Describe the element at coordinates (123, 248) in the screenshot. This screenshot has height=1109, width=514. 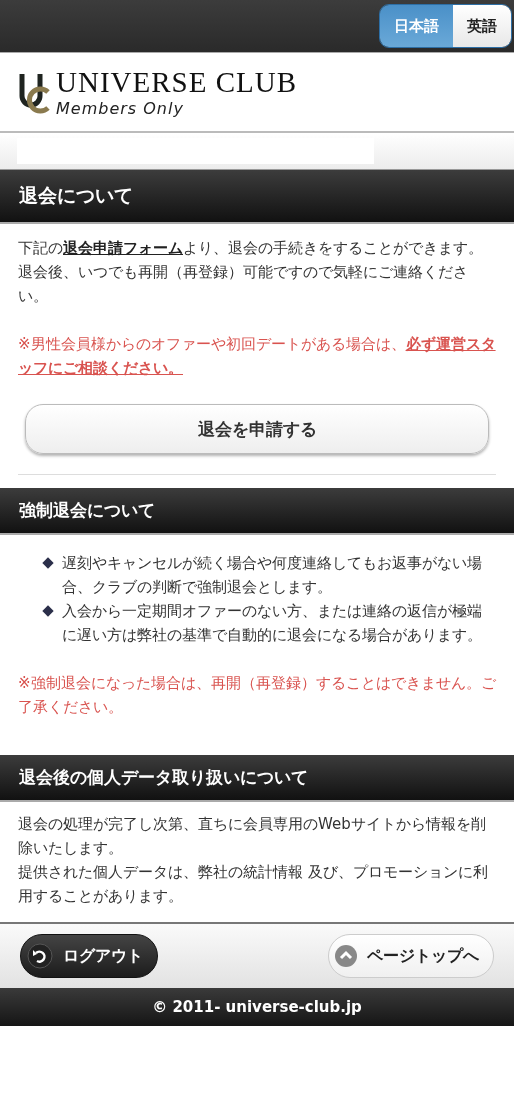
I see `form-link: 退会申請フォーム` at that location.